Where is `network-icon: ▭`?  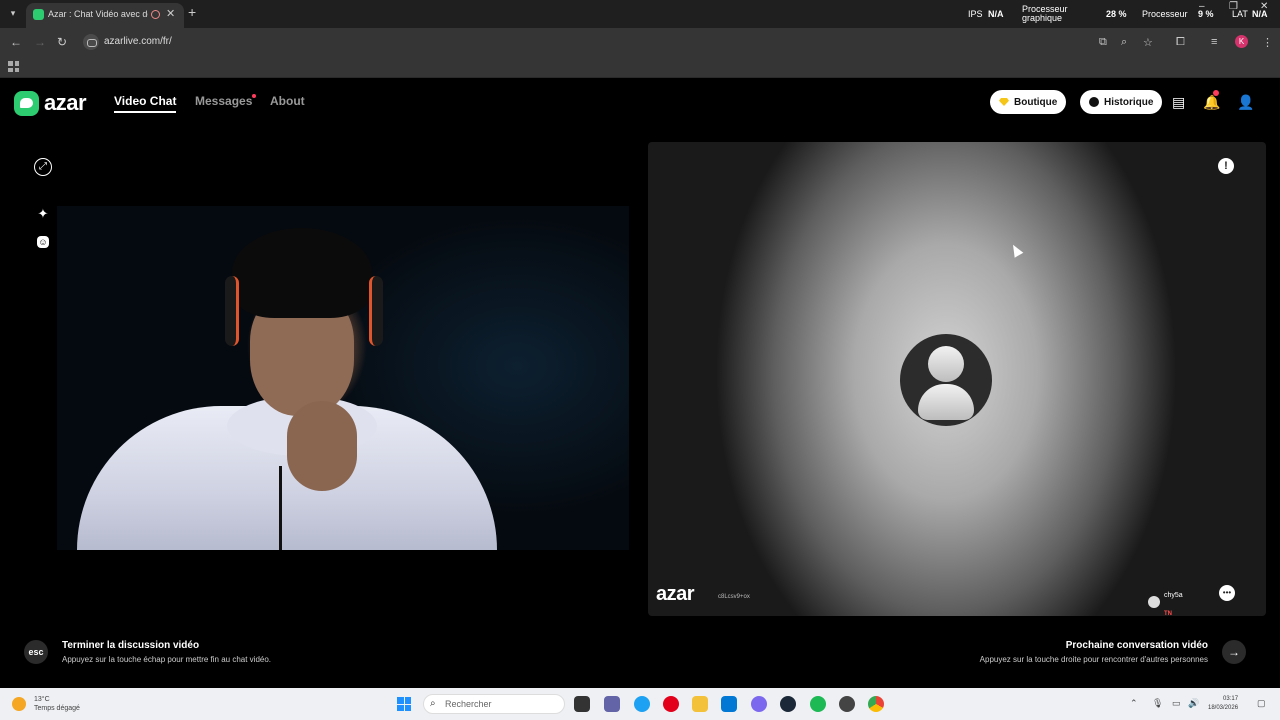 network-icon: ▭ is located at coordinates (1176, 703).